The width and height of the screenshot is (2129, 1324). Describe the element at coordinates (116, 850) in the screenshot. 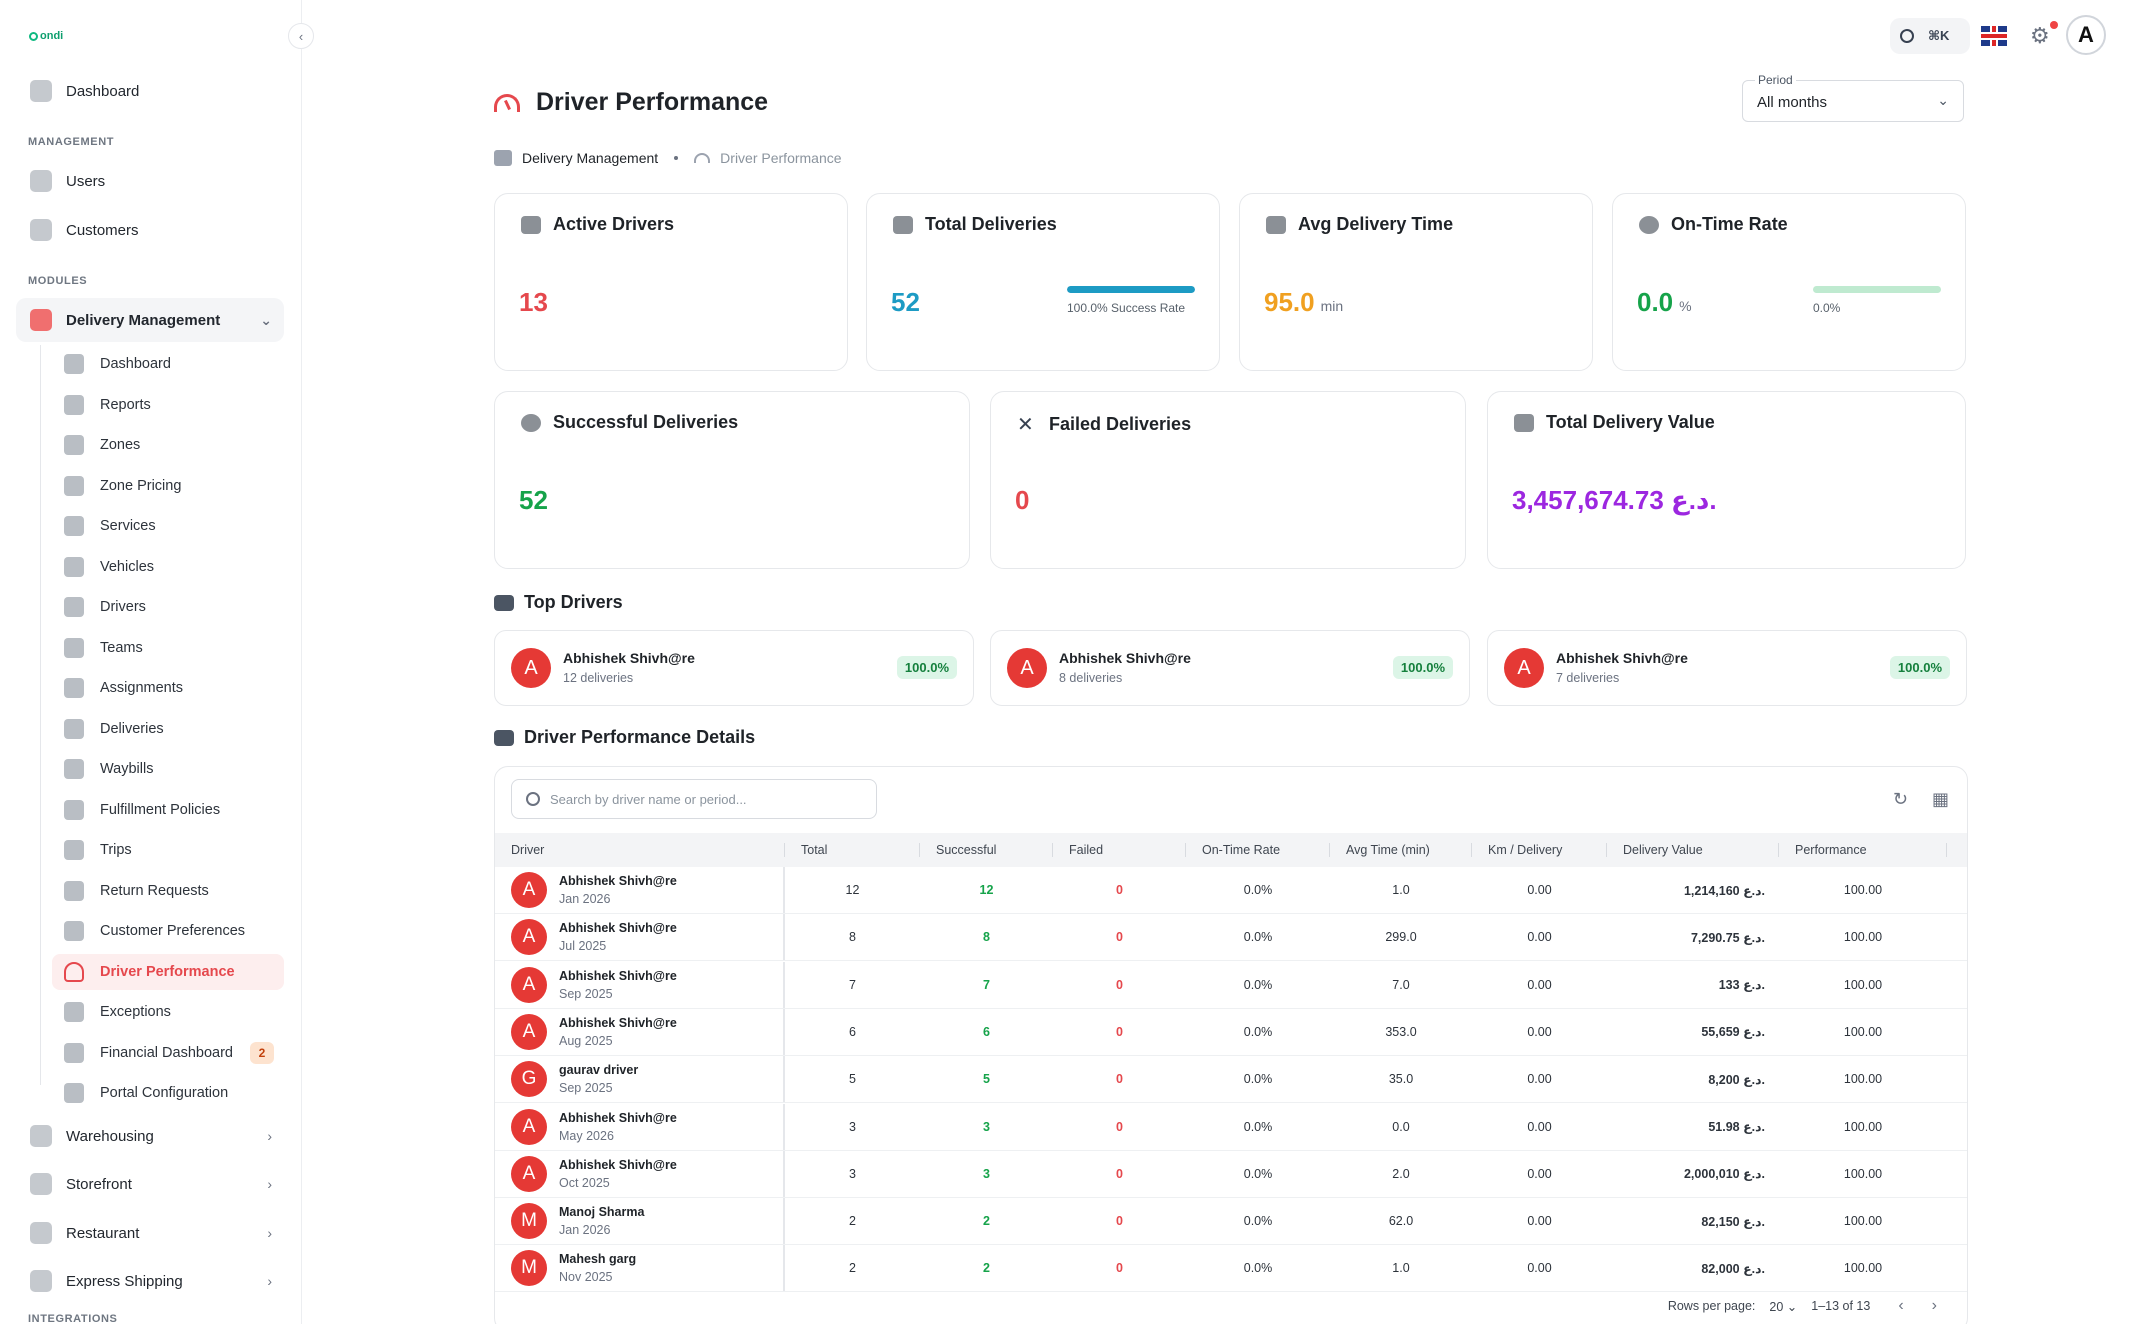

I see `sidebar-subitem-label: Trips` at that location.